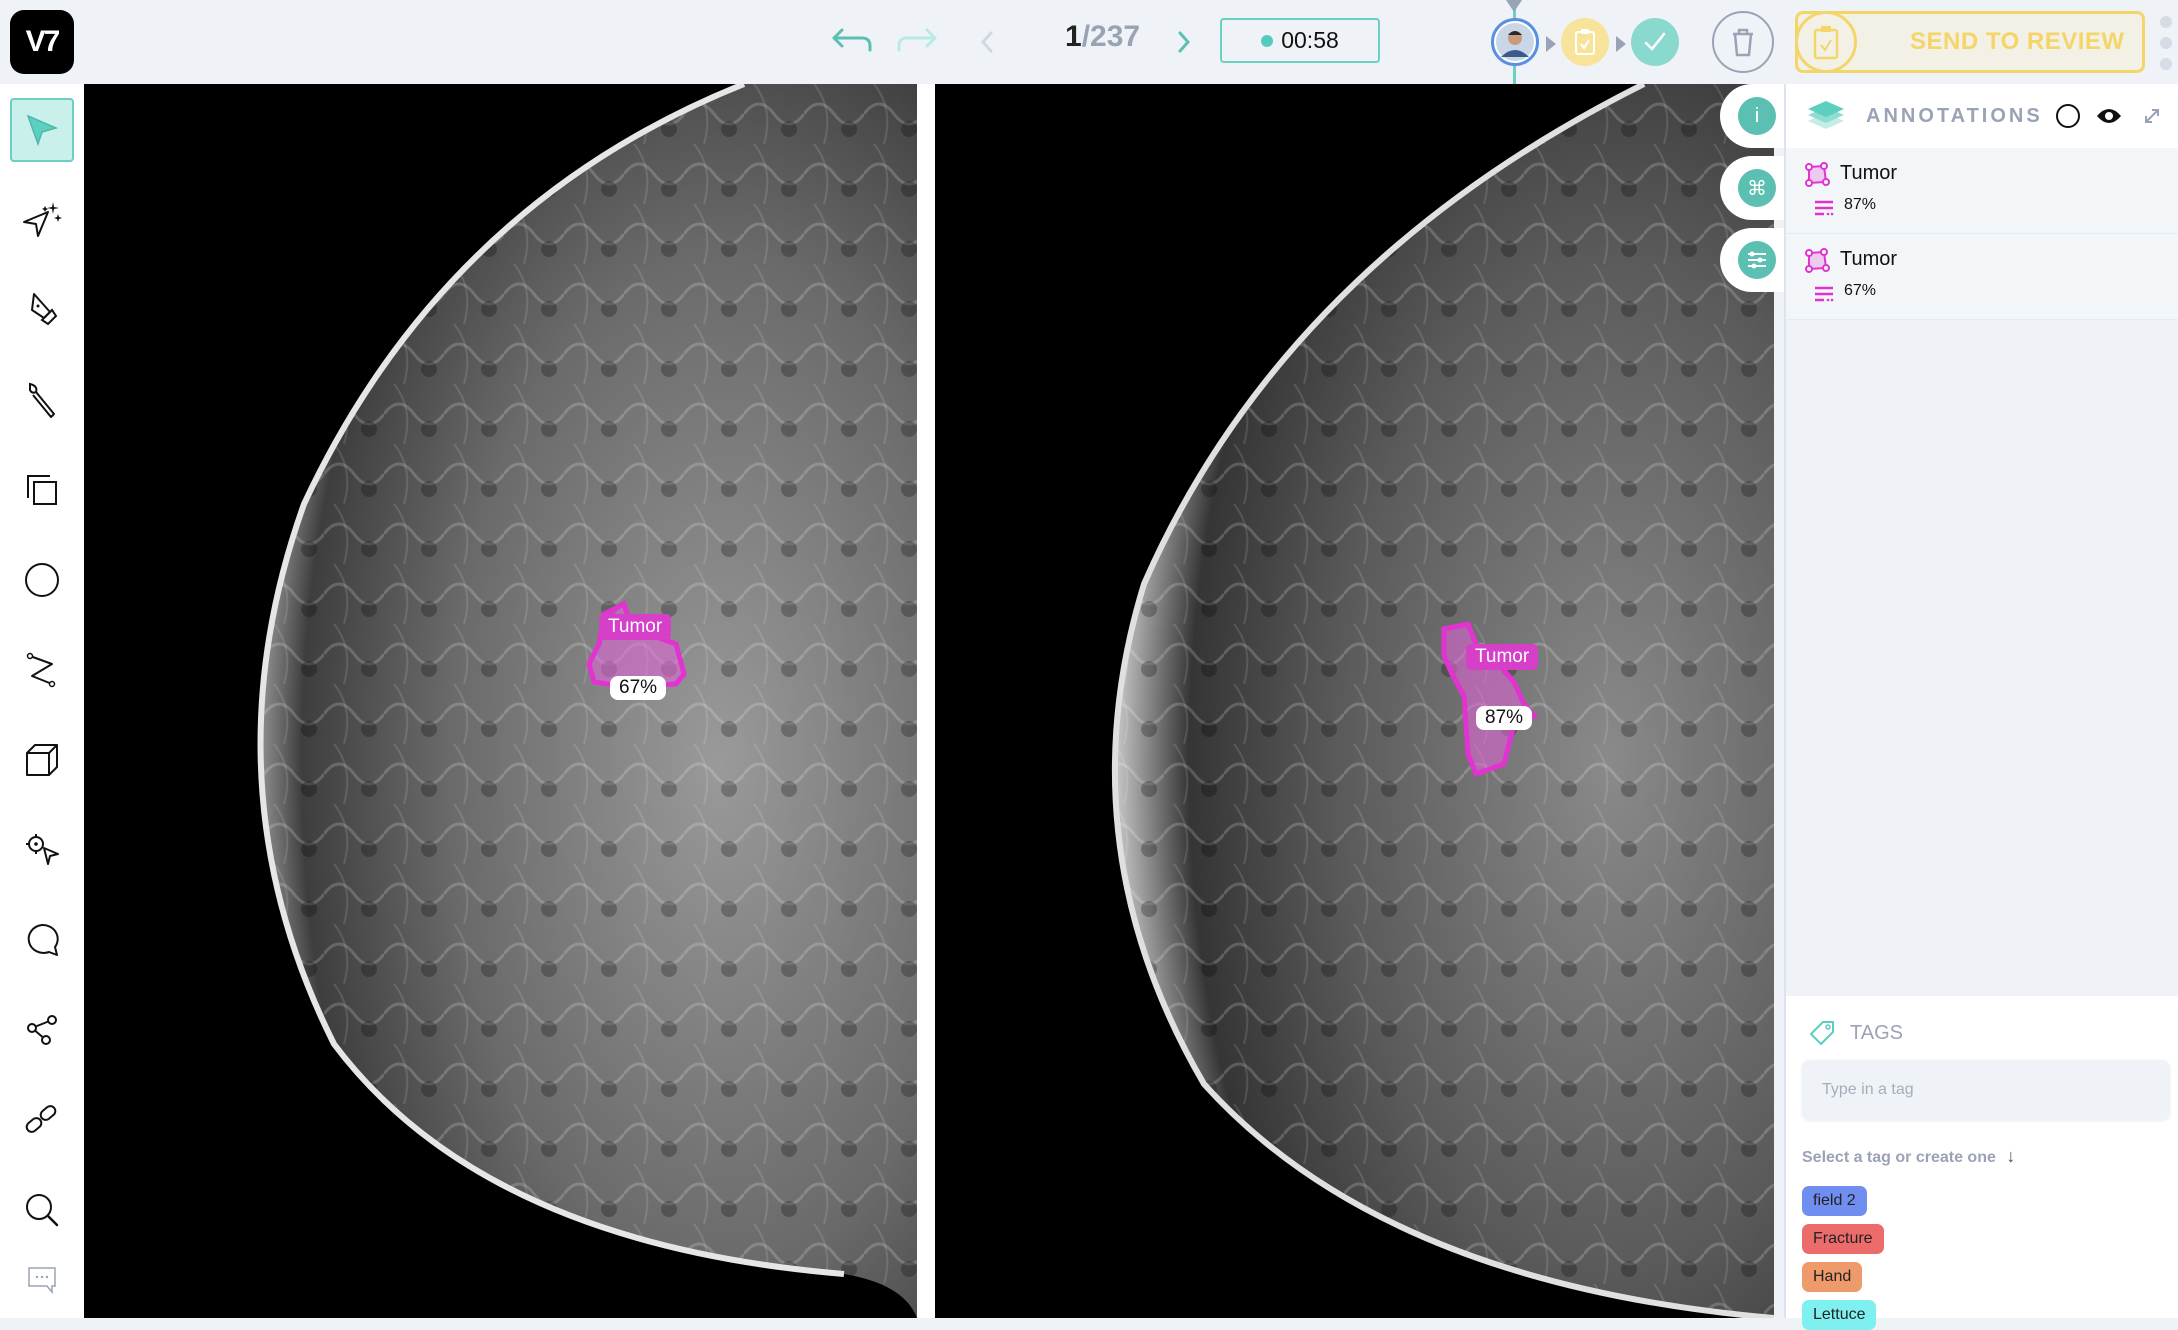 This screenshot has width=2178, height=1330. I want to click on tab-info: i, so click(1755, 116).